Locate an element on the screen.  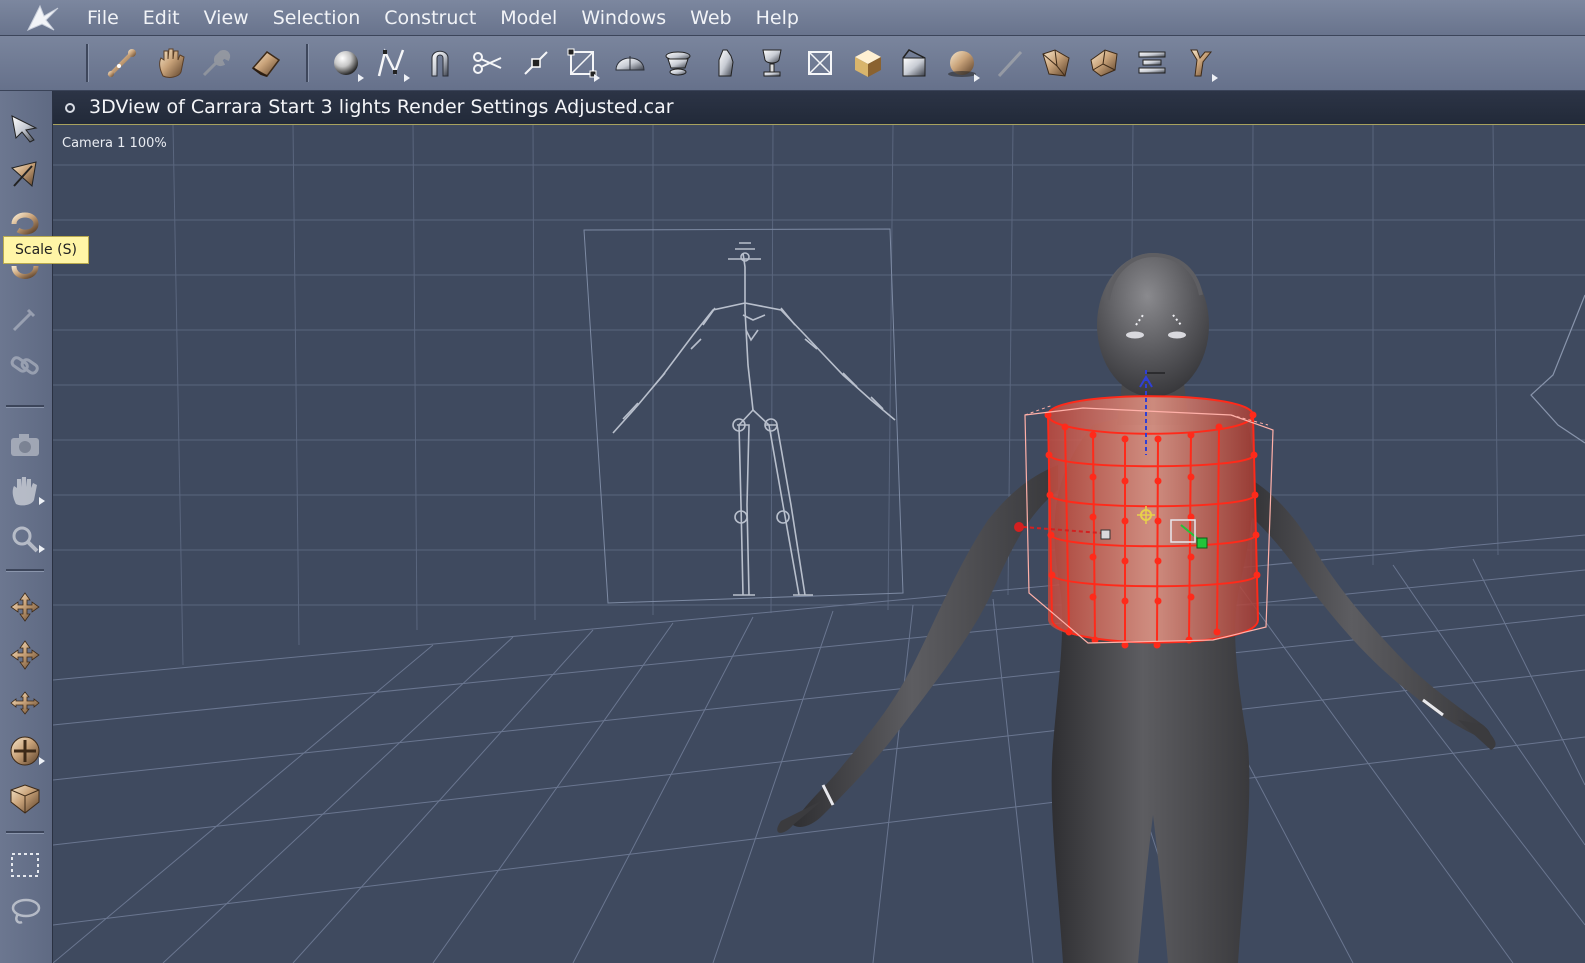
zoom-magnifier-icon is located at coordinates (25, 539).